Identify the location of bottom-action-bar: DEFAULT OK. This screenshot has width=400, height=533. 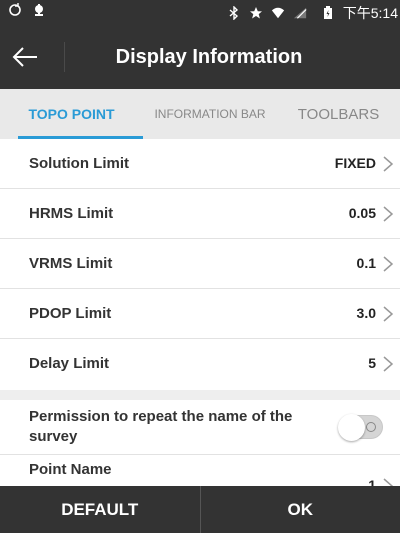
(200, 509).